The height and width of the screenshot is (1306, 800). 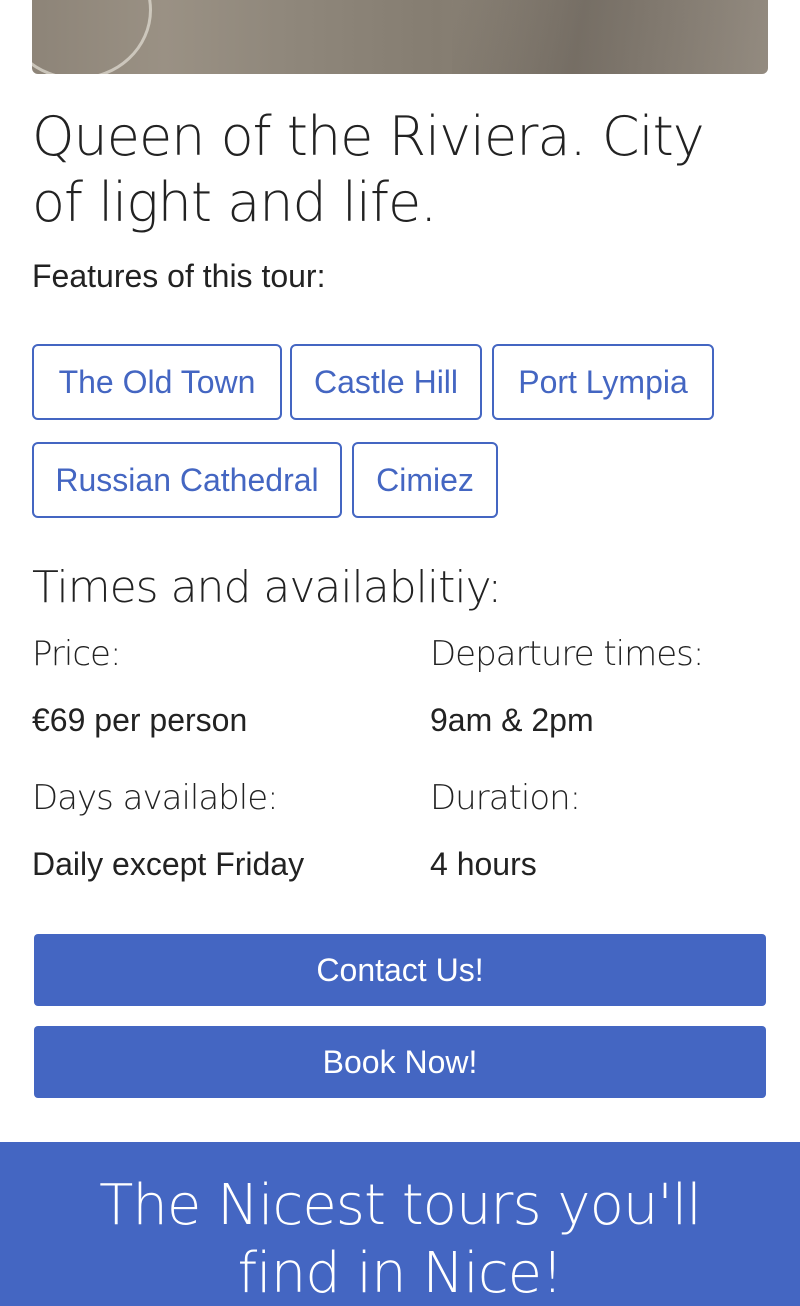 What do you see at coordinates (610, 37) in the screenshot?
I see `hero-image-shadow` at bounding box center [610, 37].